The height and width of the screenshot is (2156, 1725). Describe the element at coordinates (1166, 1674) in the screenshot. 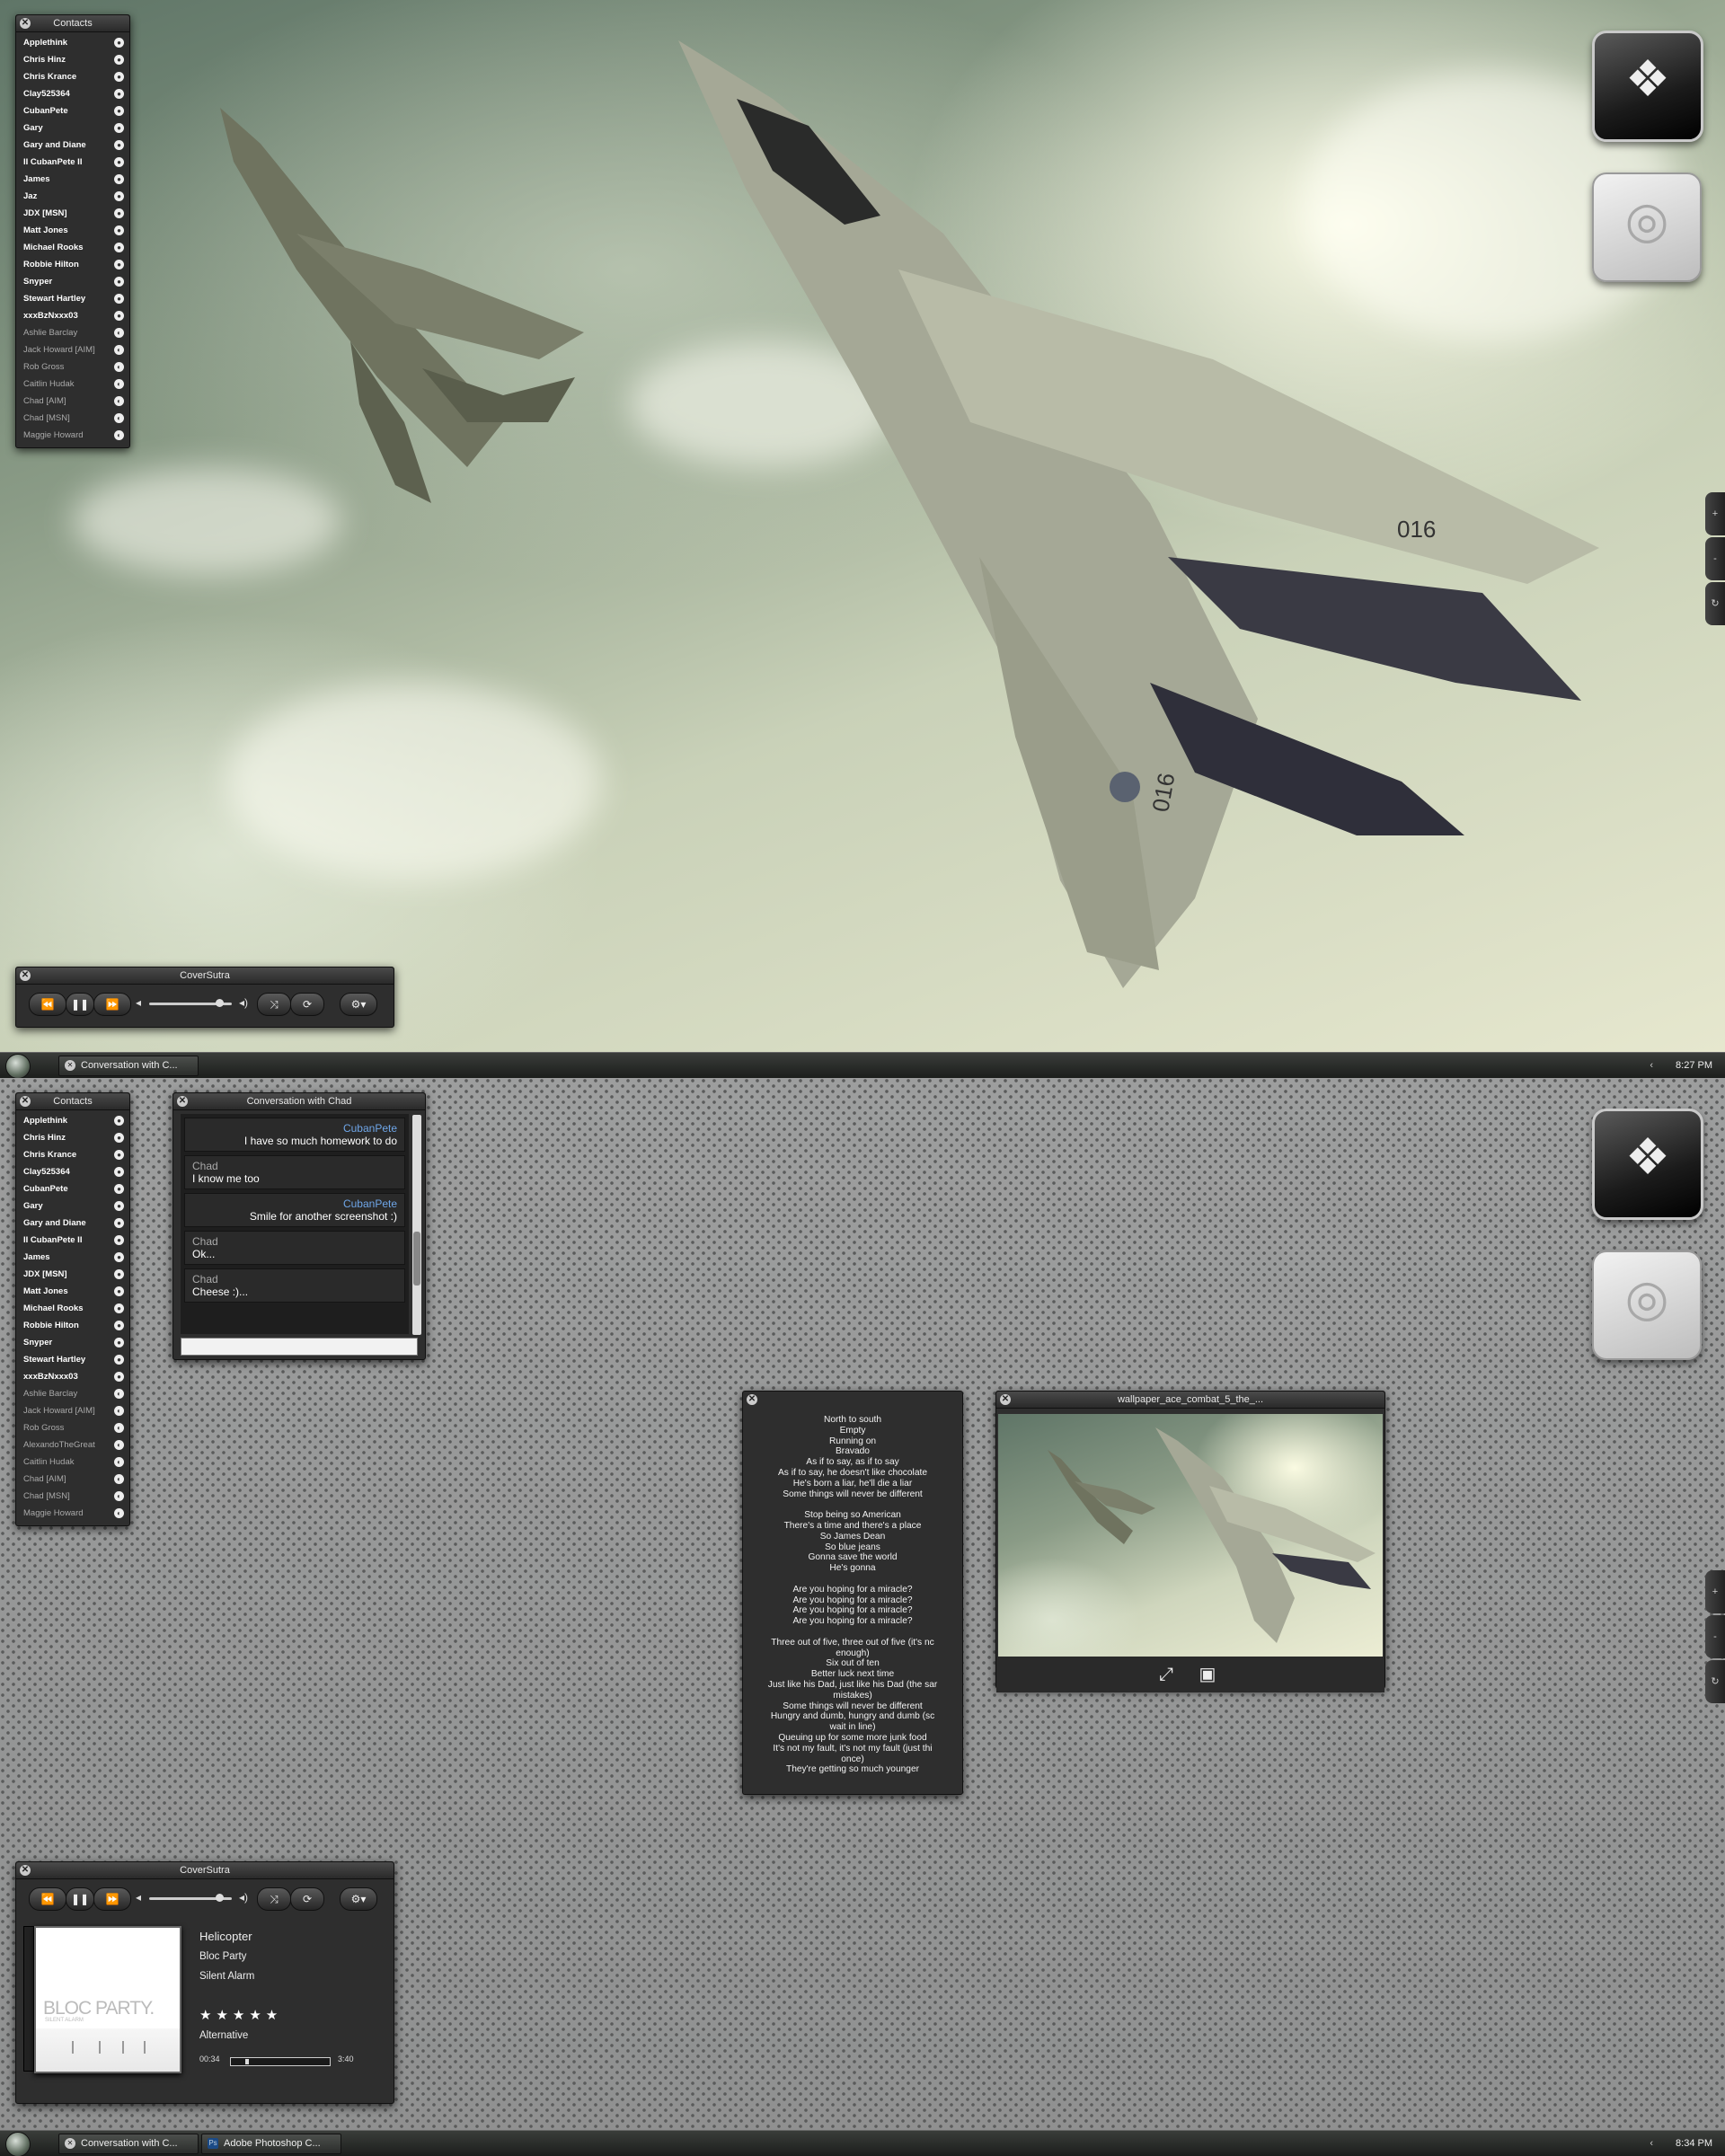

I see `fullscreen-icon: ⤢` at that location.